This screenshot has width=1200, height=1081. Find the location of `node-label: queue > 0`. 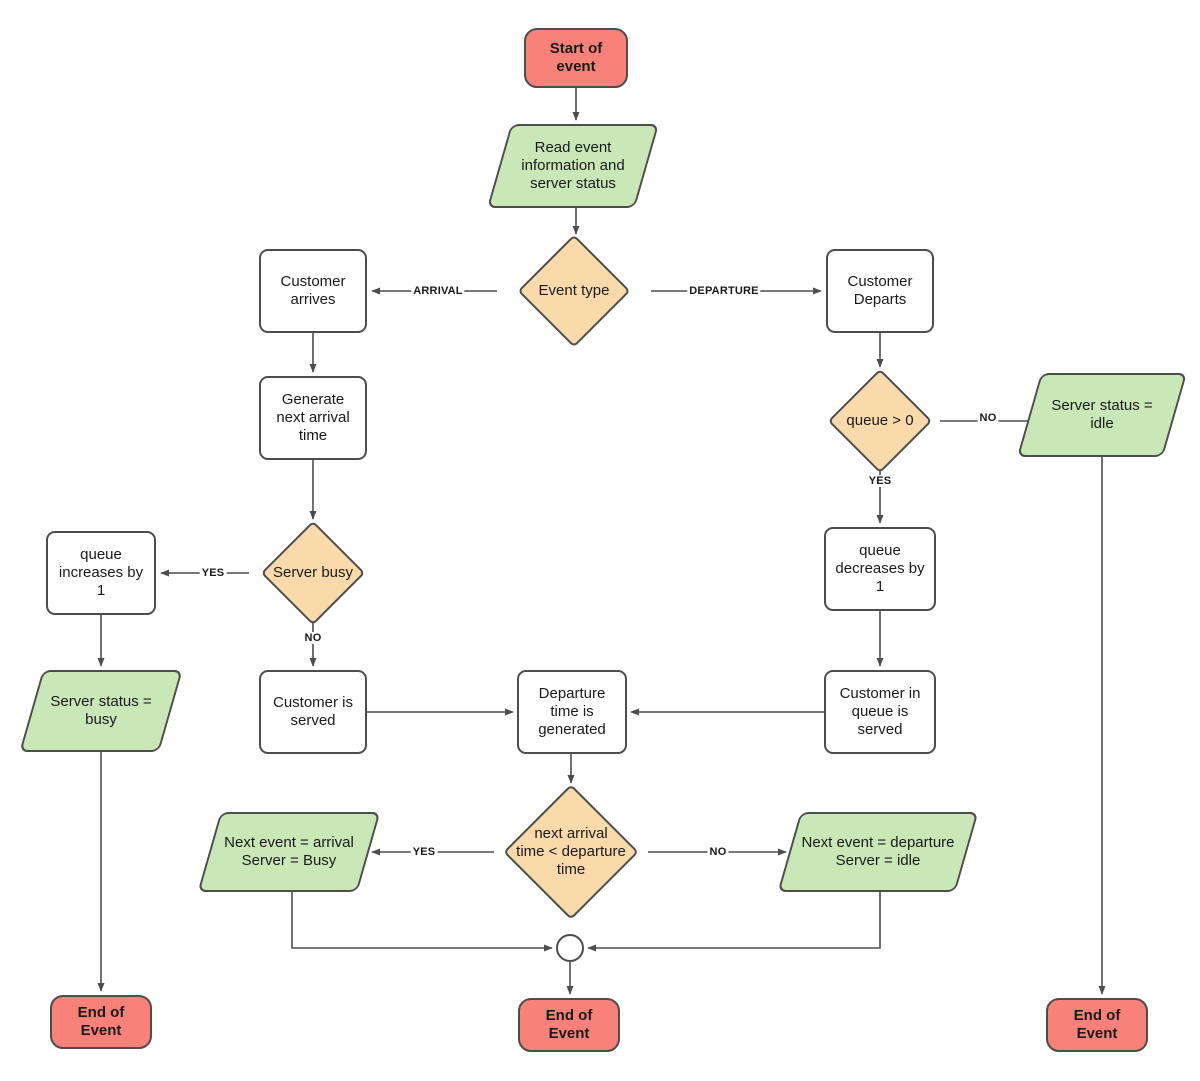

node-label: queue > 0 is located at coordinates (880, 420).